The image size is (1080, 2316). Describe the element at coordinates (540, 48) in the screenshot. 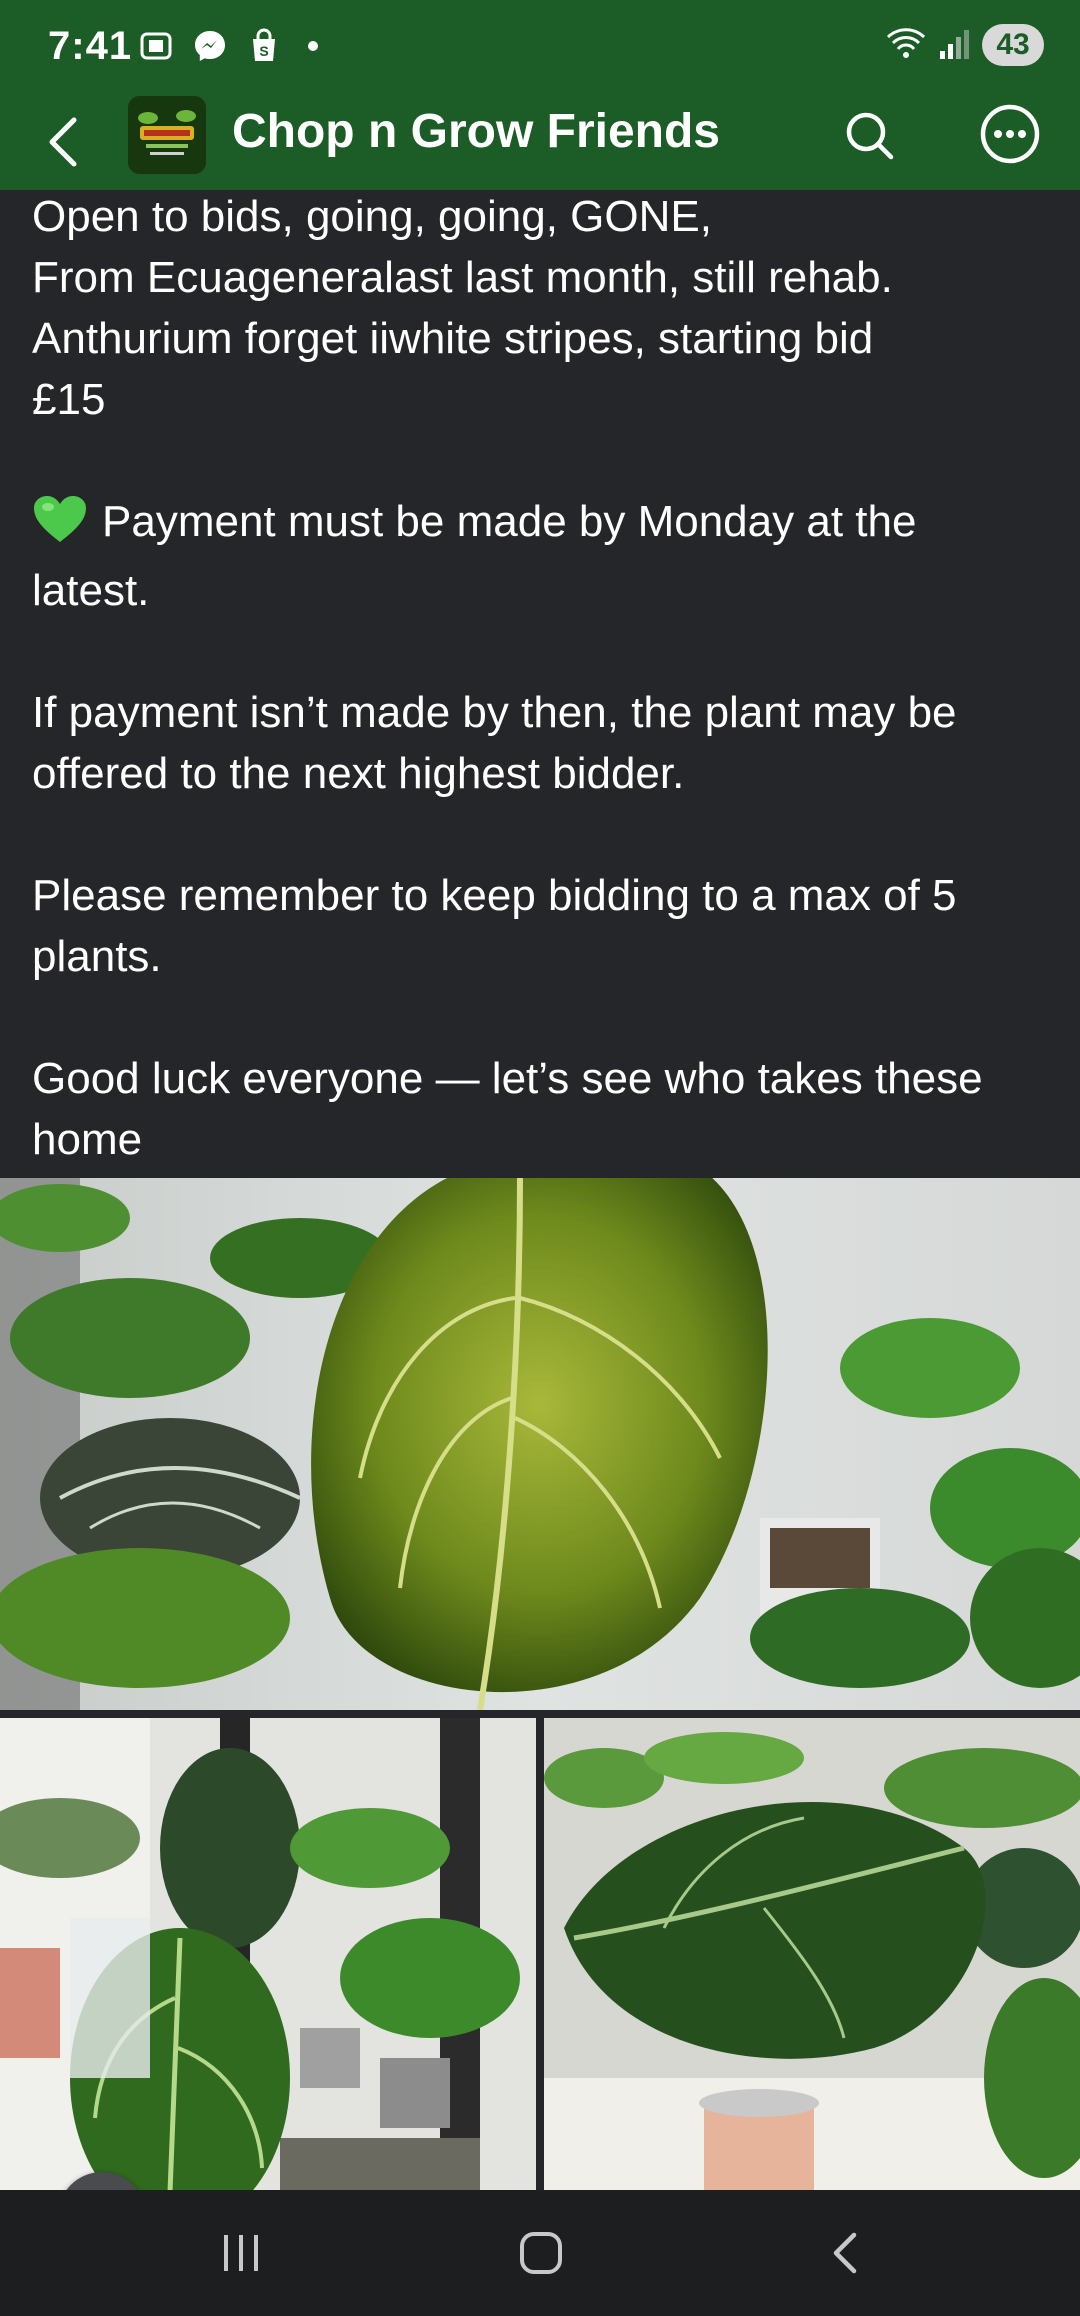

I see `status-bar: 7:41 S 43` at that location.